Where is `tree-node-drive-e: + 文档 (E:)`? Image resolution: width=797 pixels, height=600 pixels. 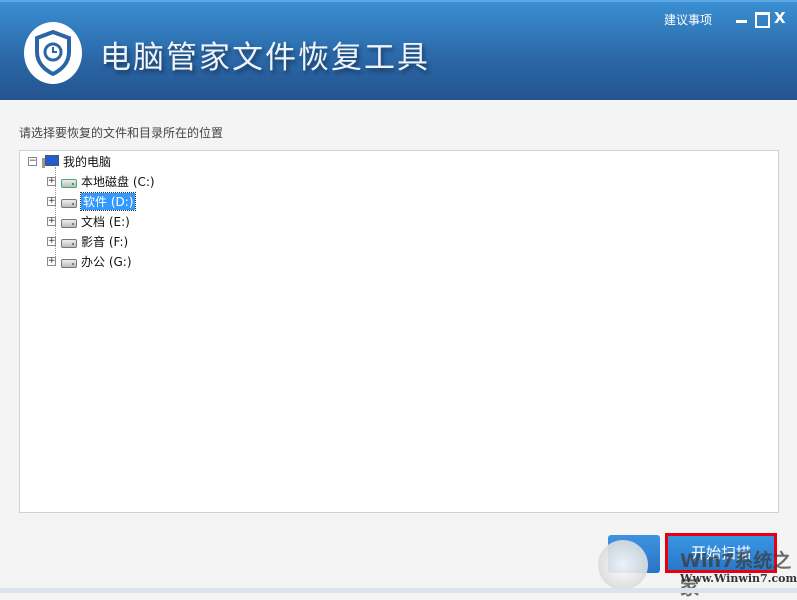
tree-node-drive-e: + 文档 (E:) is located at coordinates (88, 221).